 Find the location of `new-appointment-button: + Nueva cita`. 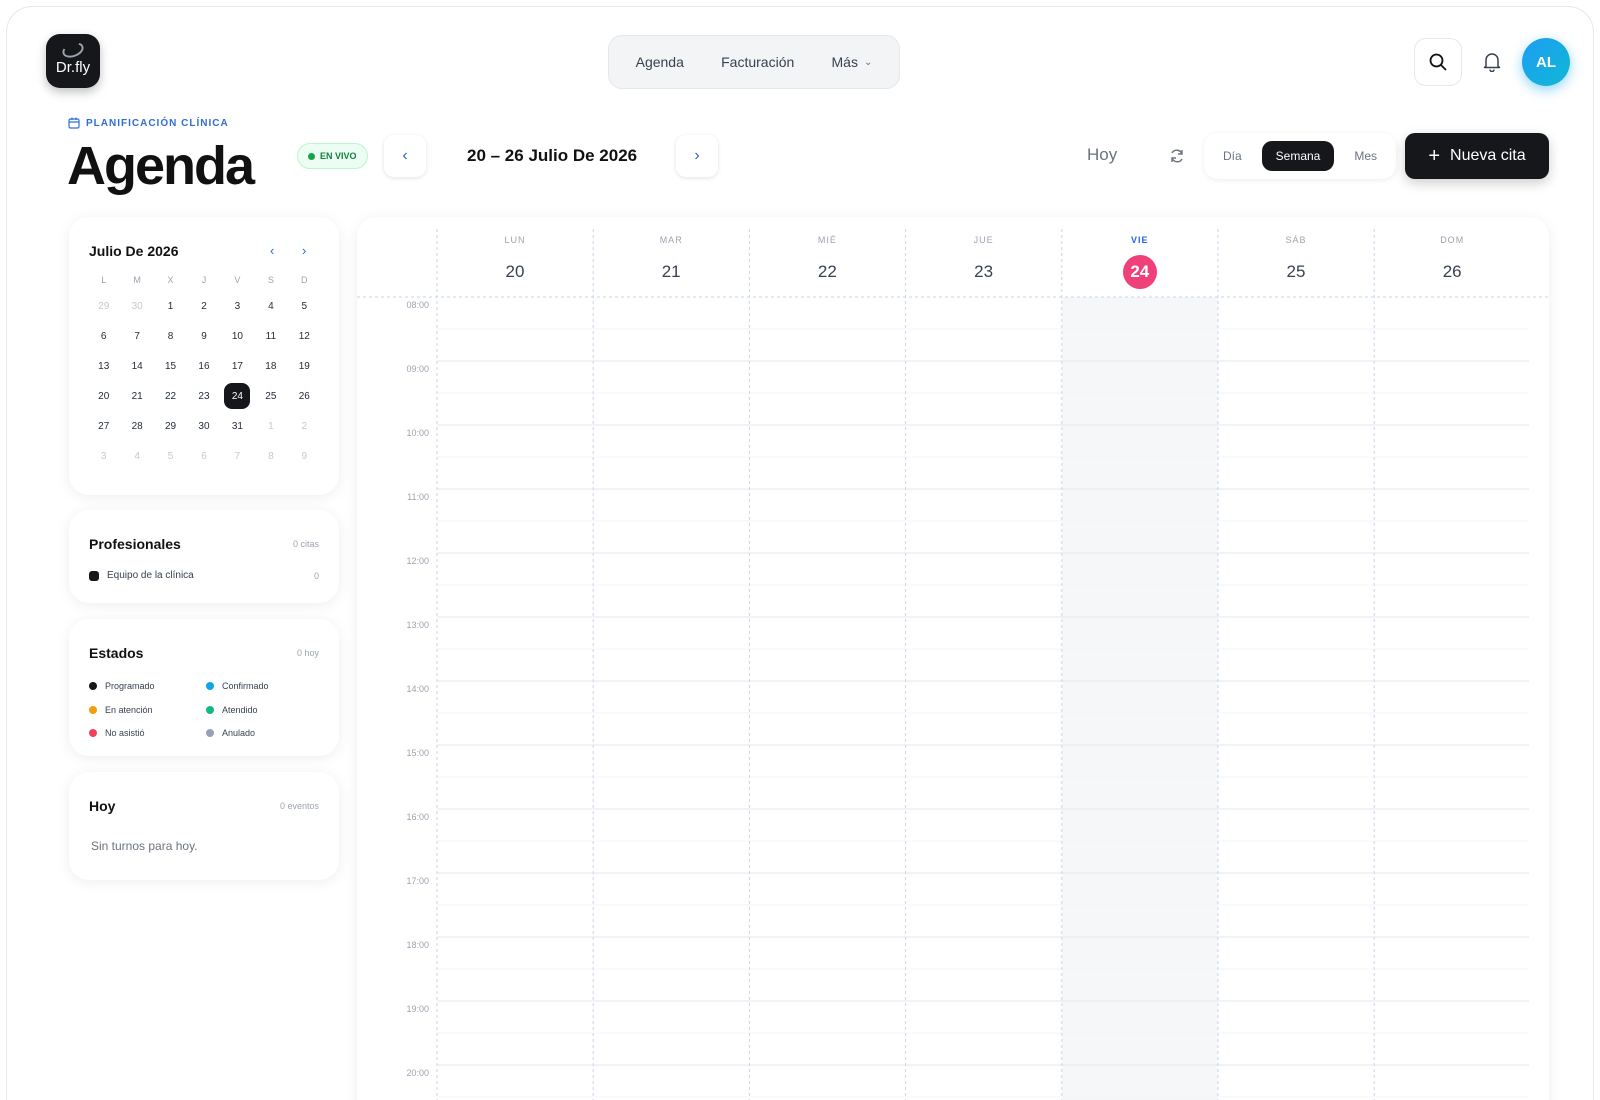

new-appointment-button: + Nueva cita is located at coordinates (1477, 156).